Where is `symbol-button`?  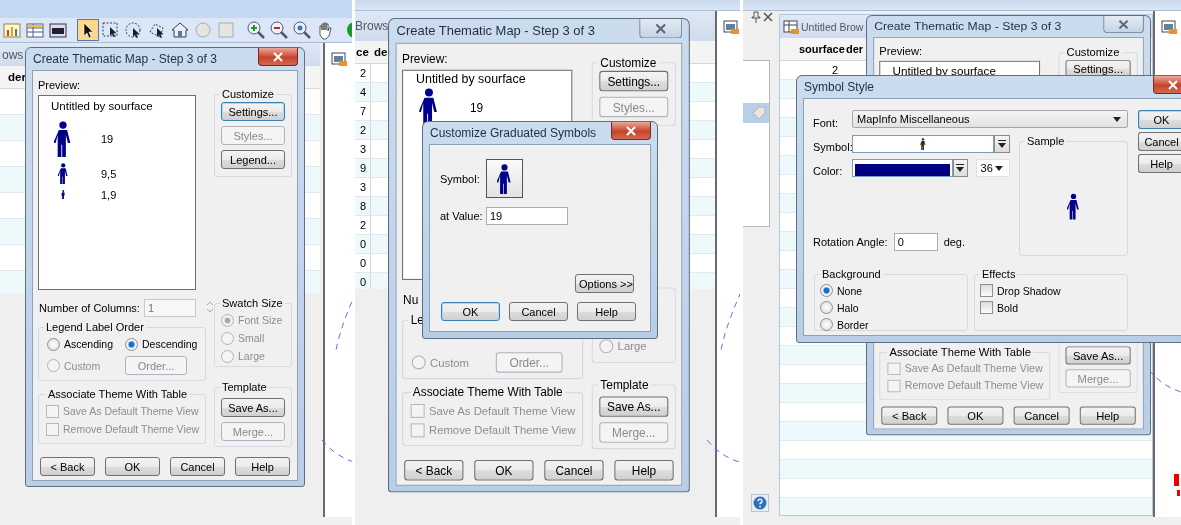
symbol-button is located at coordinates (504, 178).